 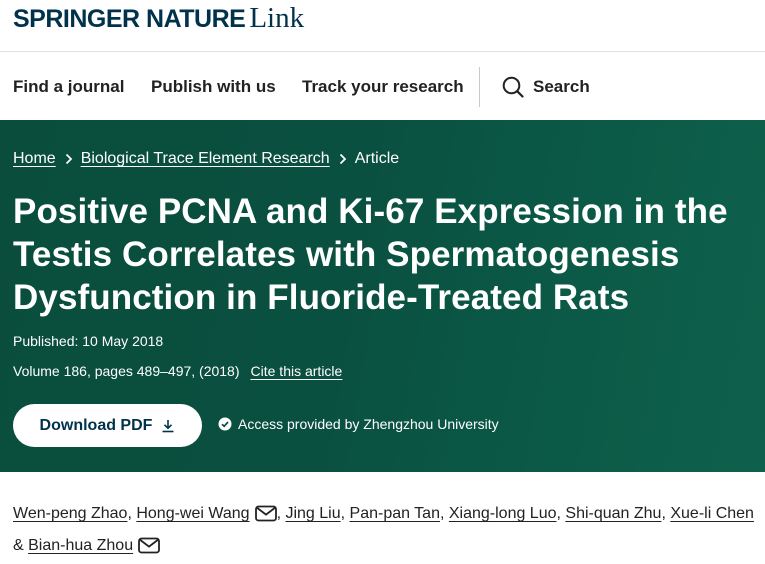 What do you see at coordinates (503, 513) in the screenshot?
I see `author-name: Xiang-long Luo` at bounding box center [503, 513].